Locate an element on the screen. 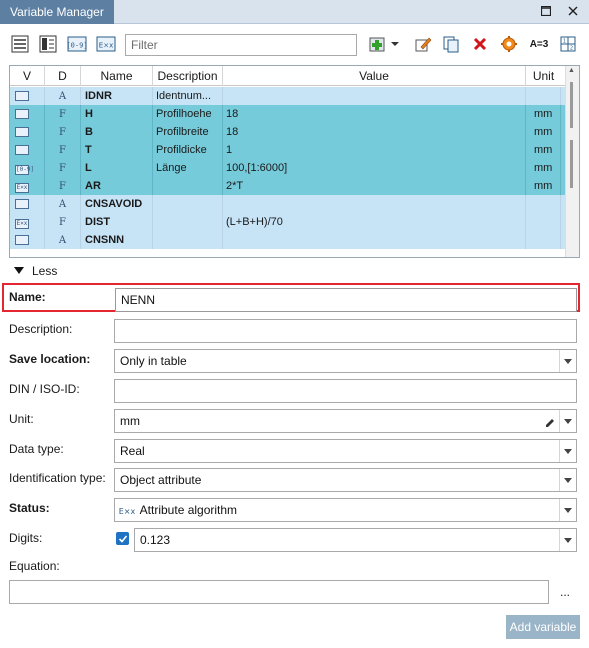 Image resolution: width=589 pixels, height=648 pixels. cell-name: IDNR is located at coordinates (117, 96).